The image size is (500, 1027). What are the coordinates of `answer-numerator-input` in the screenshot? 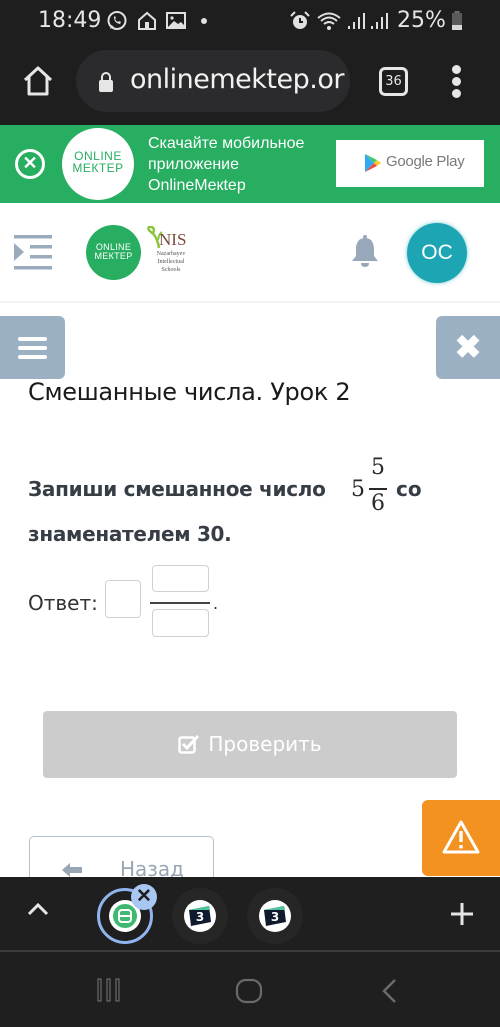 It's located at (180, 578).